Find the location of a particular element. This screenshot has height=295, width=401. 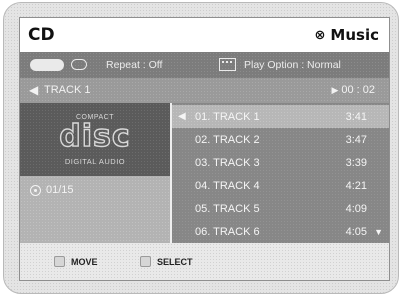

compact-disc-logo: COMPACT disc DIGITAL AUDIO is located at coordinates (95, 139).